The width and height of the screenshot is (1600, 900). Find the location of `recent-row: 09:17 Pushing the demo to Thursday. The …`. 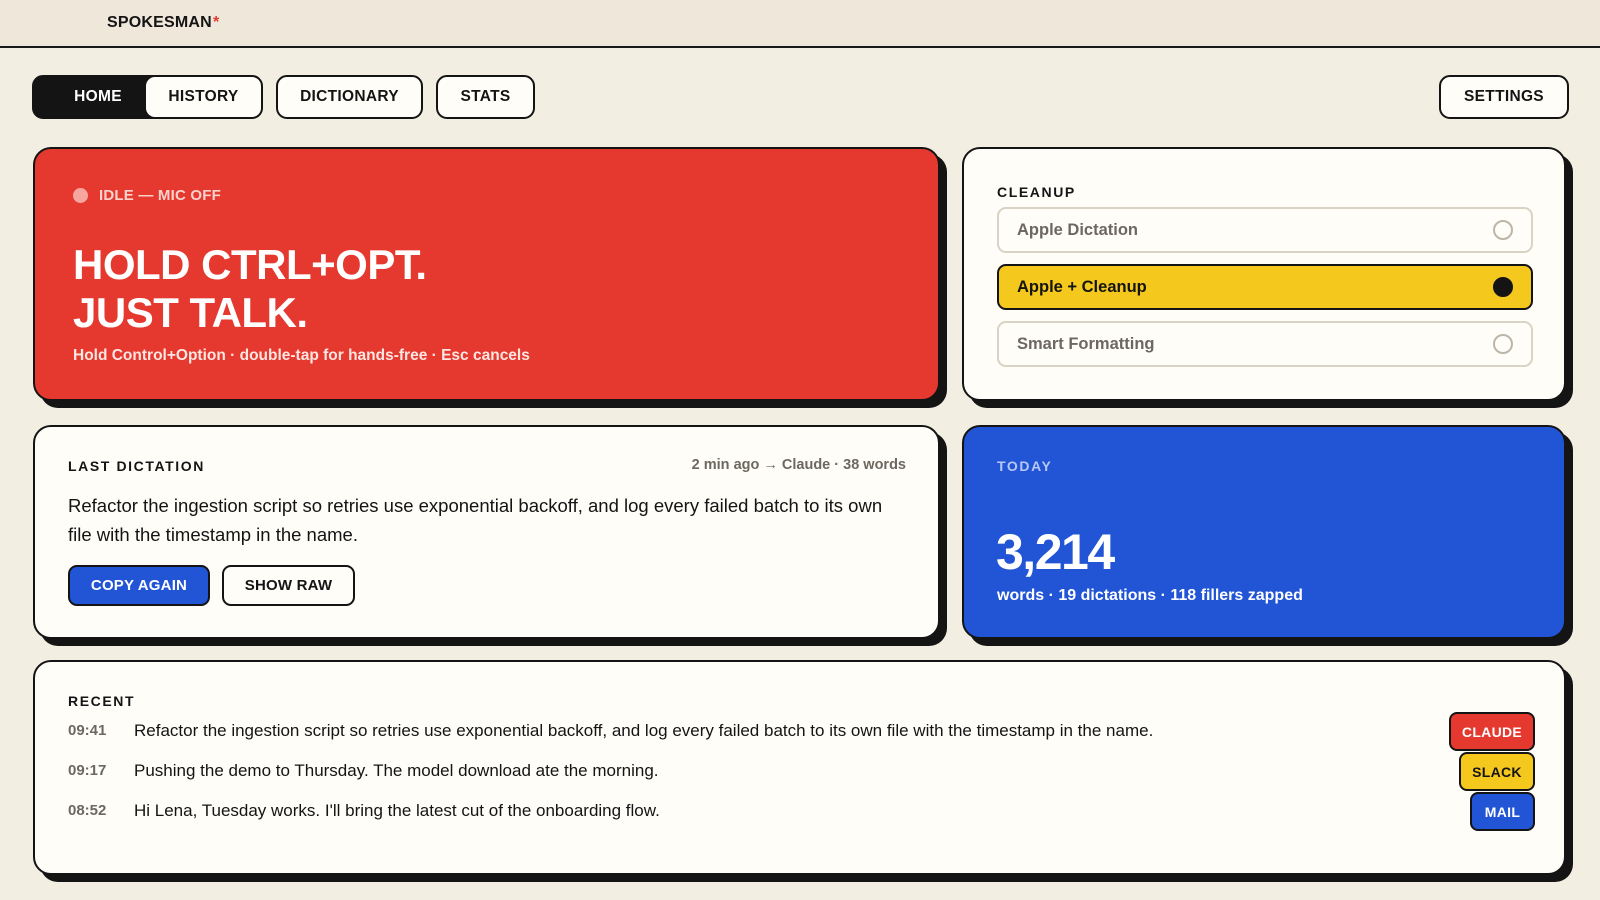

recent-row: 09:17 Pushing the demo to Thursday. The … is located at coordinates (801, 772).